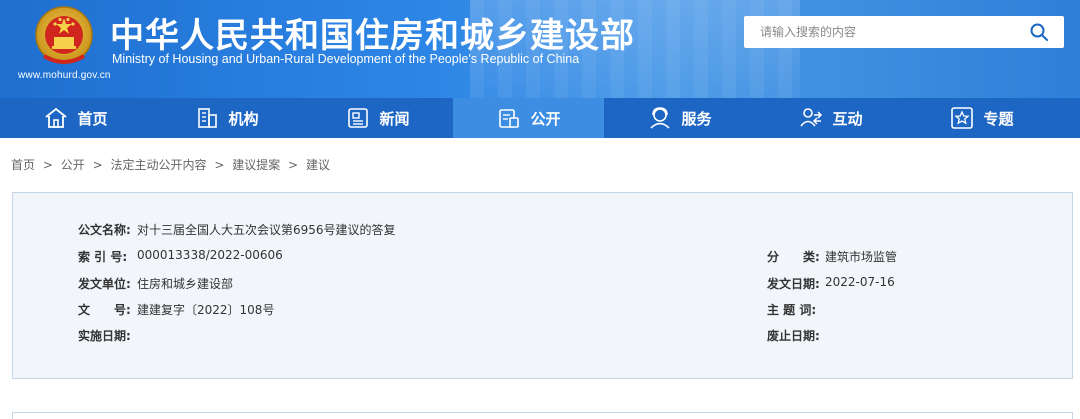 The width and height of the screenshot is (1080, 419). What do you see at coordinates (104, 310) in the screenshot?
I see `doc-number-label: 文 号:` at bounding box center [104, 310].